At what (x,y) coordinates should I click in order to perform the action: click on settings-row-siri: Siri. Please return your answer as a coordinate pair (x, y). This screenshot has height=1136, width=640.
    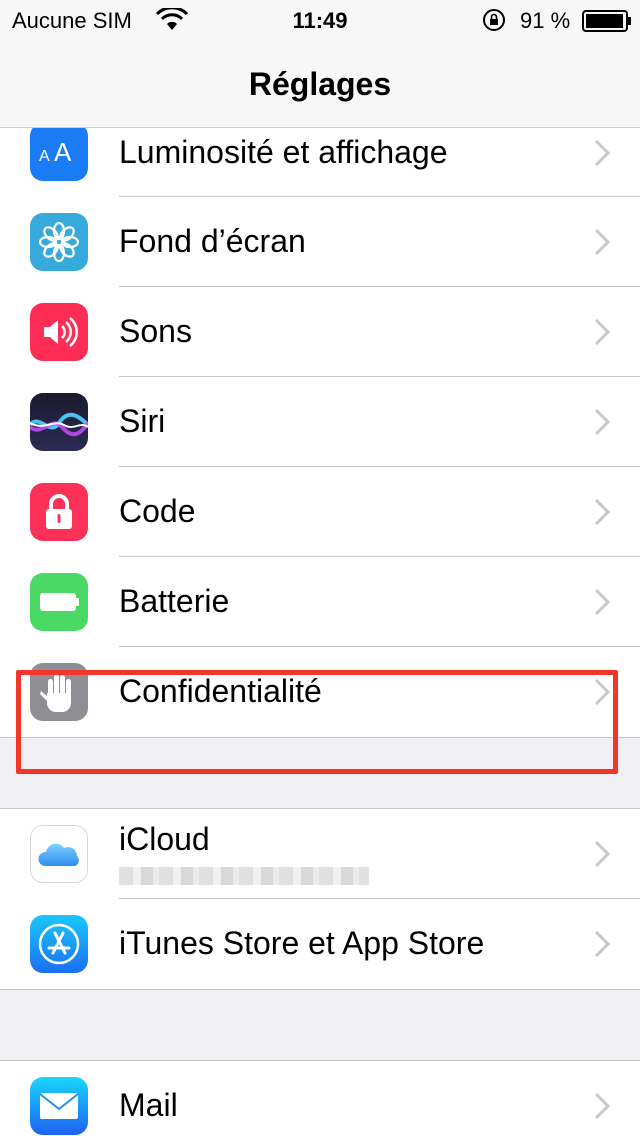
    Looking at the image, I should click on (320, 422).